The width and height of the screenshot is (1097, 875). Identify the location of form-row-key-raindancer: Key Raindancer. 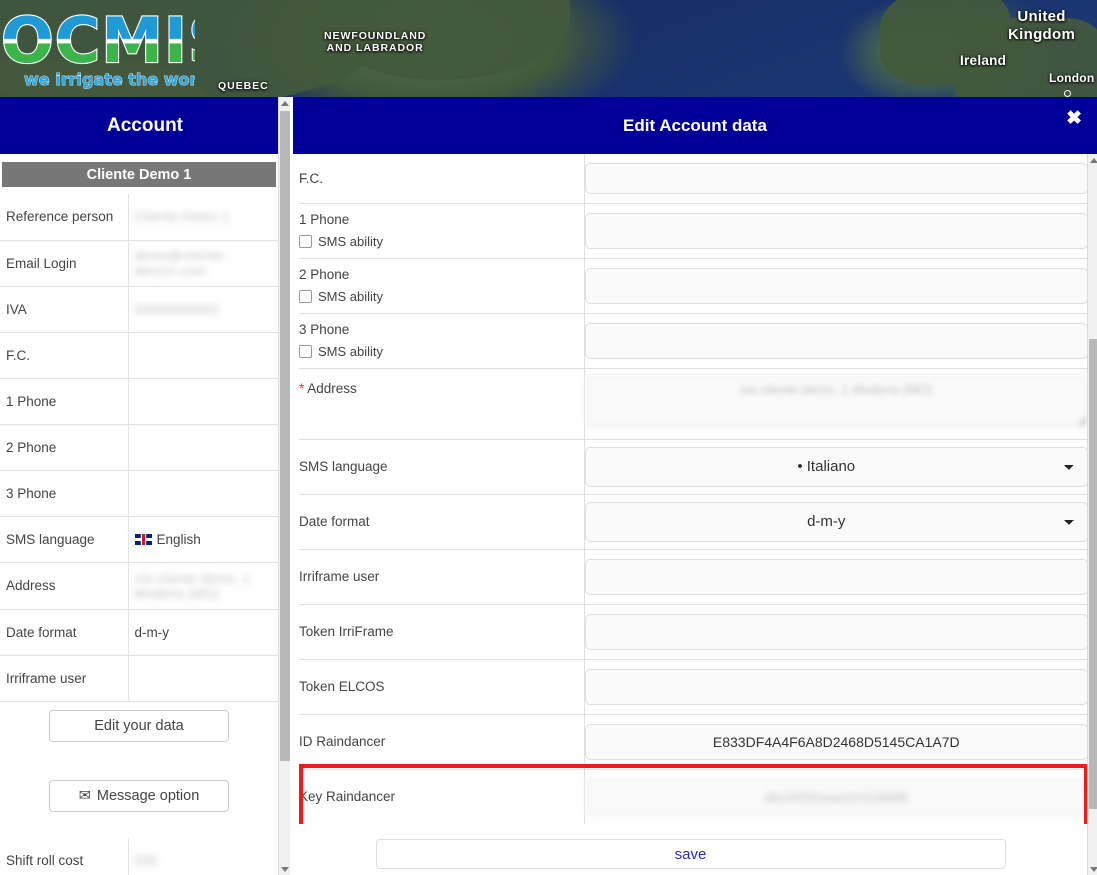
(693, 796).